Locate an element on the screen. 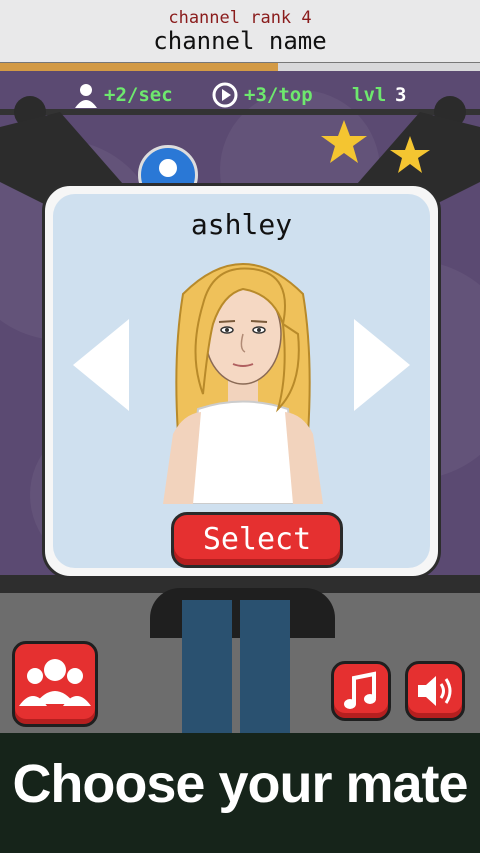 Image resolution: width=480 pixels, height=853 pixels. user-icon is located at coordinates (86, 96).